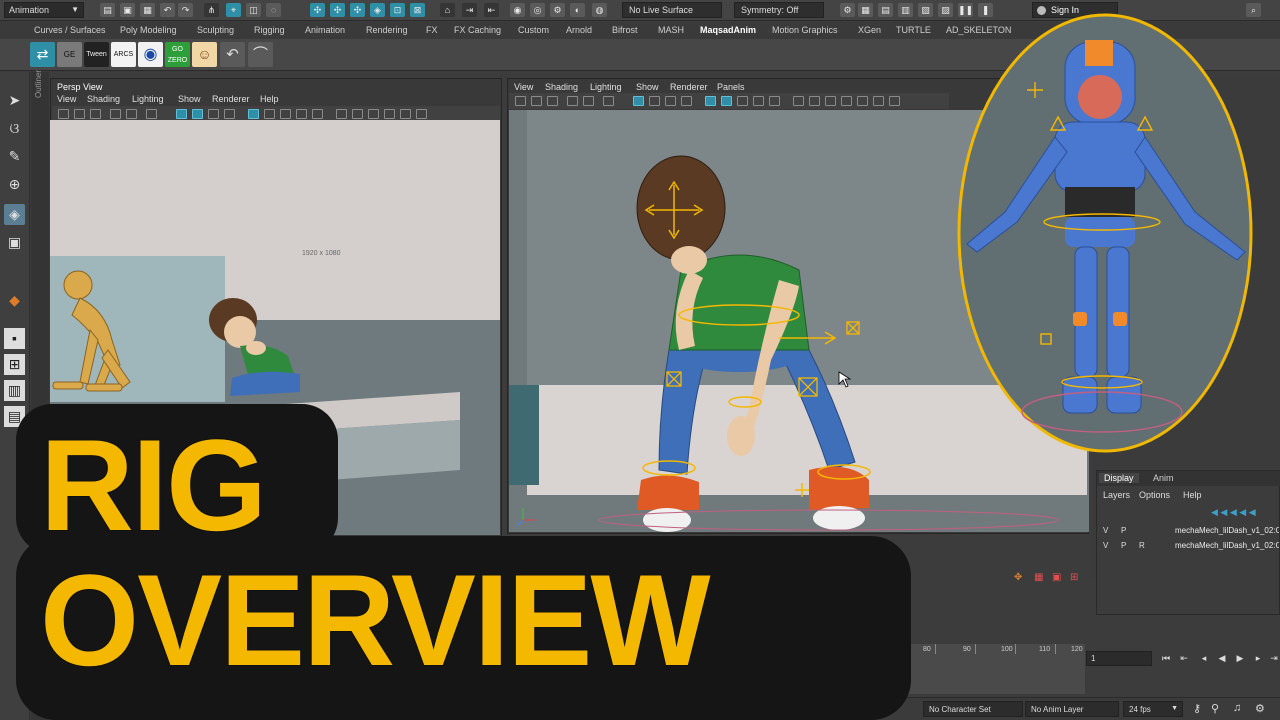 Image resolution: width=1280 pixels, height=720 pixels. I want to click on go-to-start-icon: ⏮, so click(1166, 658).